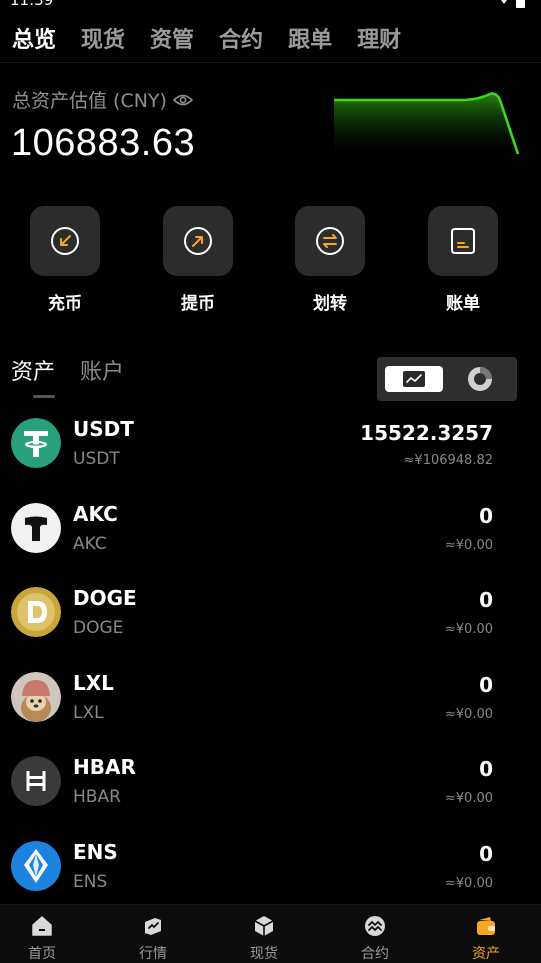  I want to click on asset-name: ENS, so click(90, 881).